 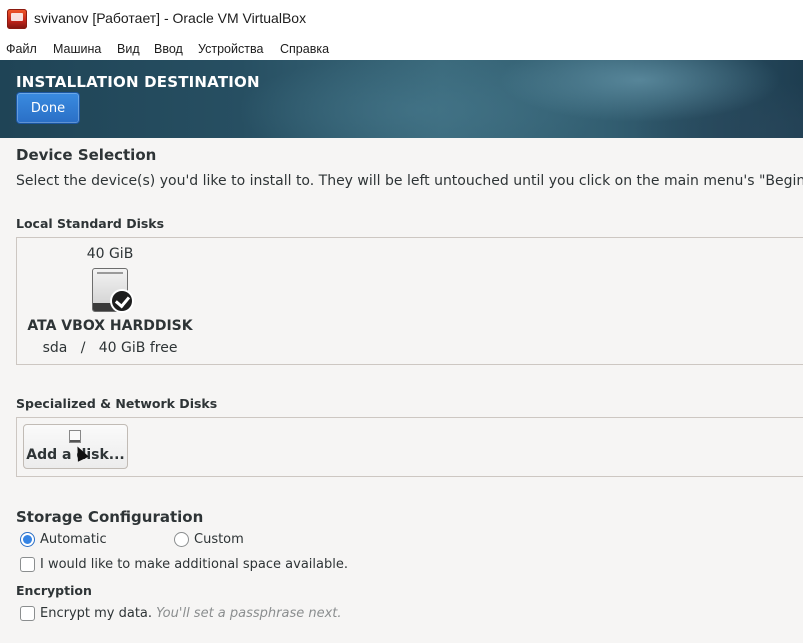 I want to click on reclaim-space-checkbox, so click(x=27, y=564).